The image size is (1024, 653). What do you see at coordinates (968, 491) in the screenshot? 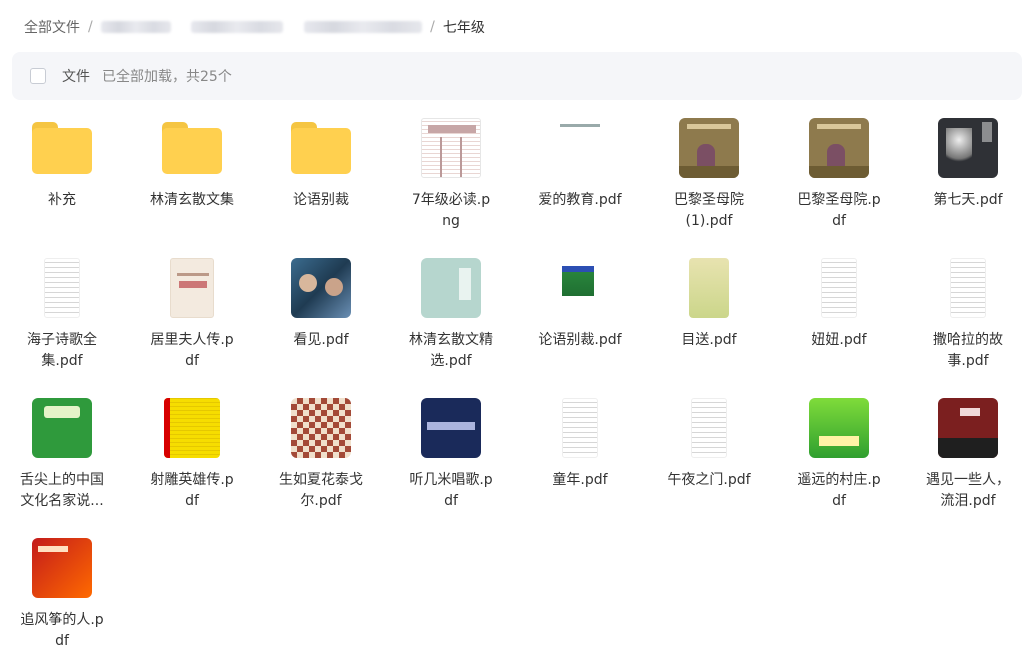
I see `file-name: 遇见一些人，流泪.pdf` at bounding box center [968, 491].